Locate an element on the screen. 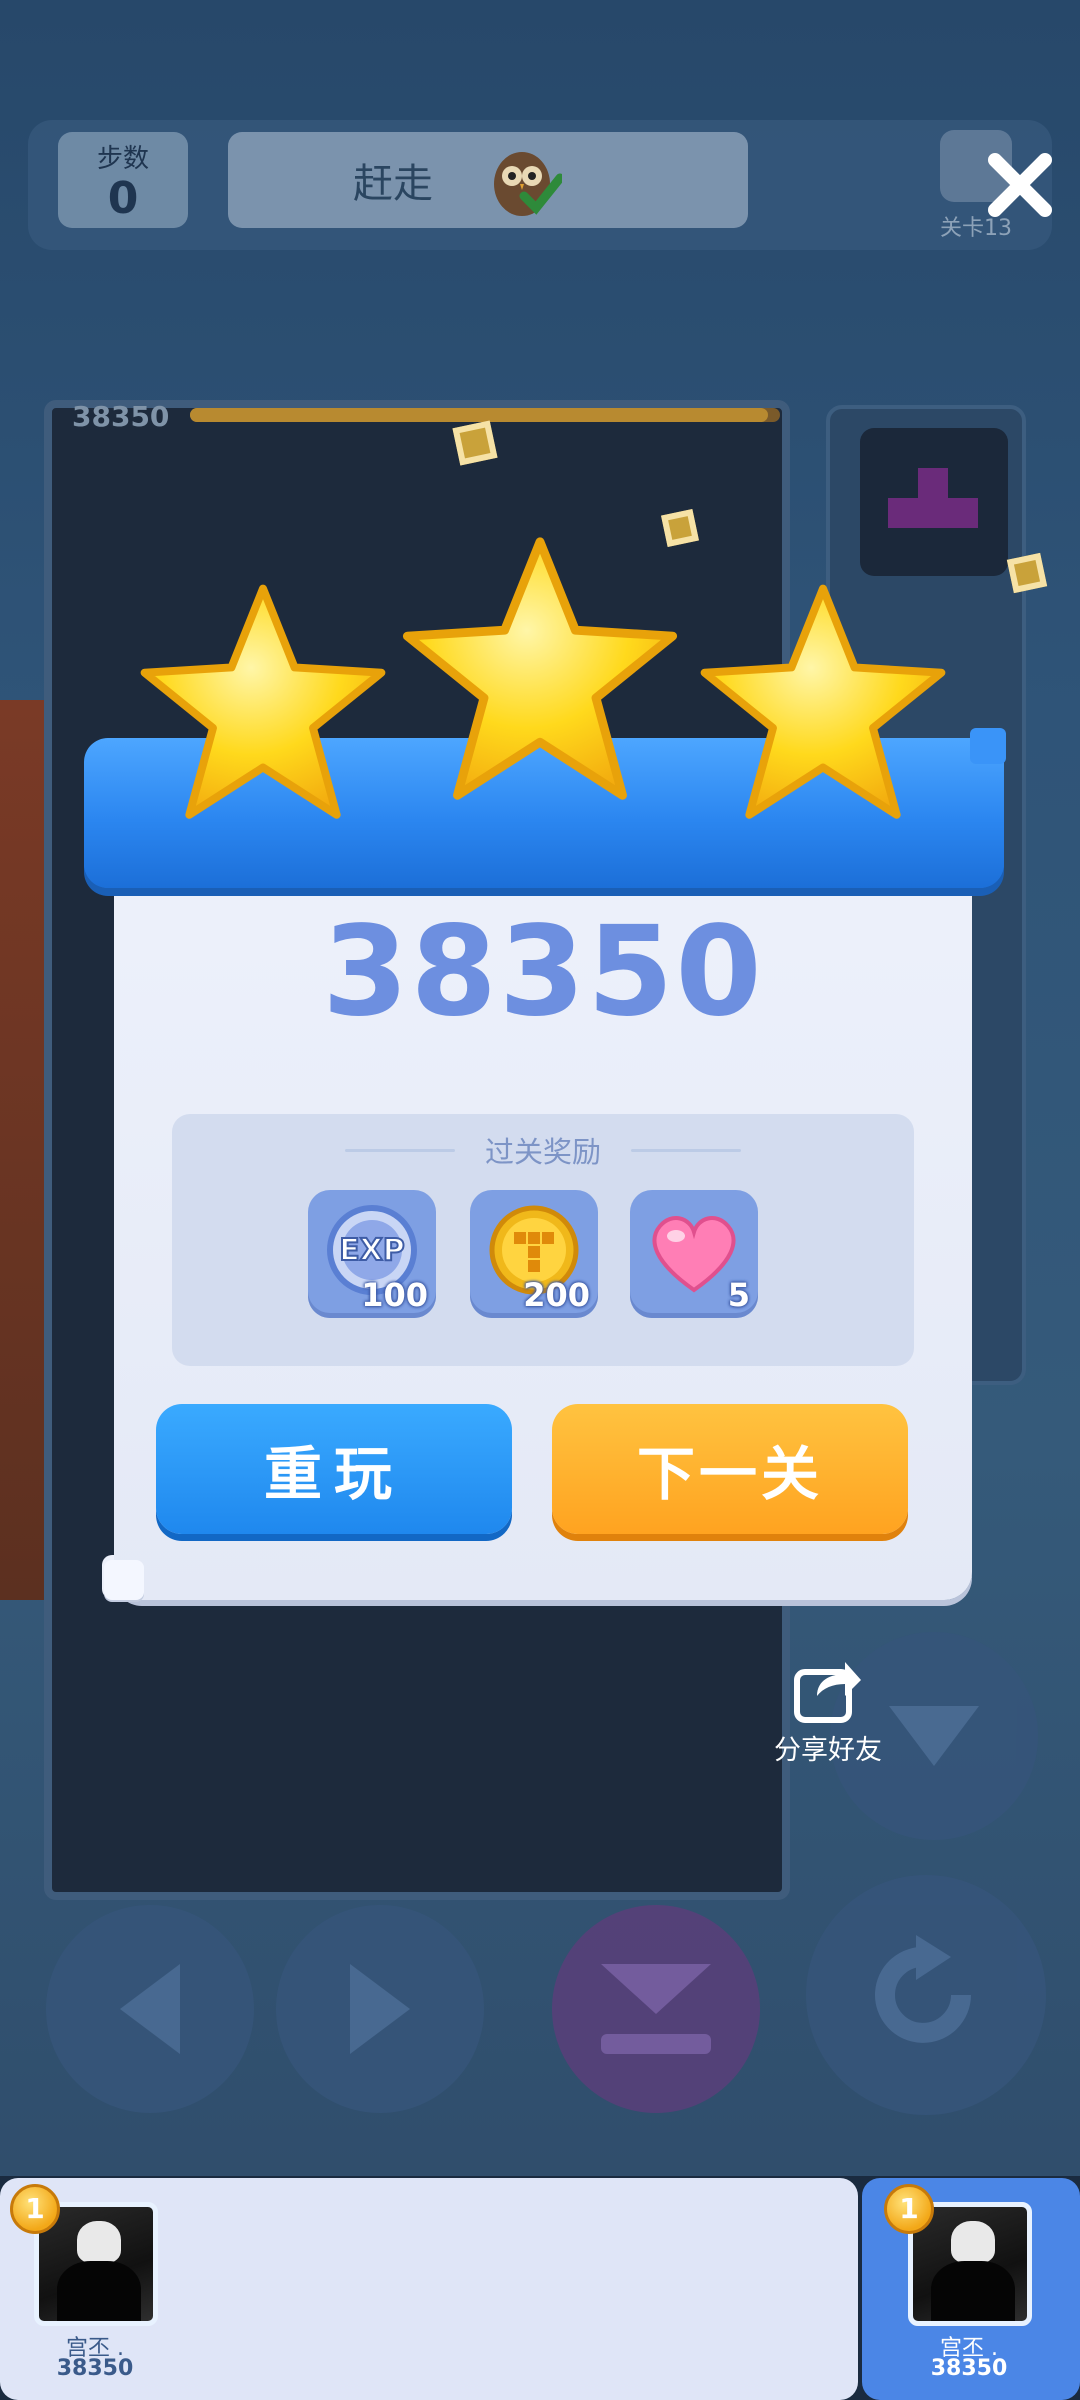 The height and width of the screenshot is (2400, 1080). rewards-title: 过关奖励 is located at coordinates (542, 1152).